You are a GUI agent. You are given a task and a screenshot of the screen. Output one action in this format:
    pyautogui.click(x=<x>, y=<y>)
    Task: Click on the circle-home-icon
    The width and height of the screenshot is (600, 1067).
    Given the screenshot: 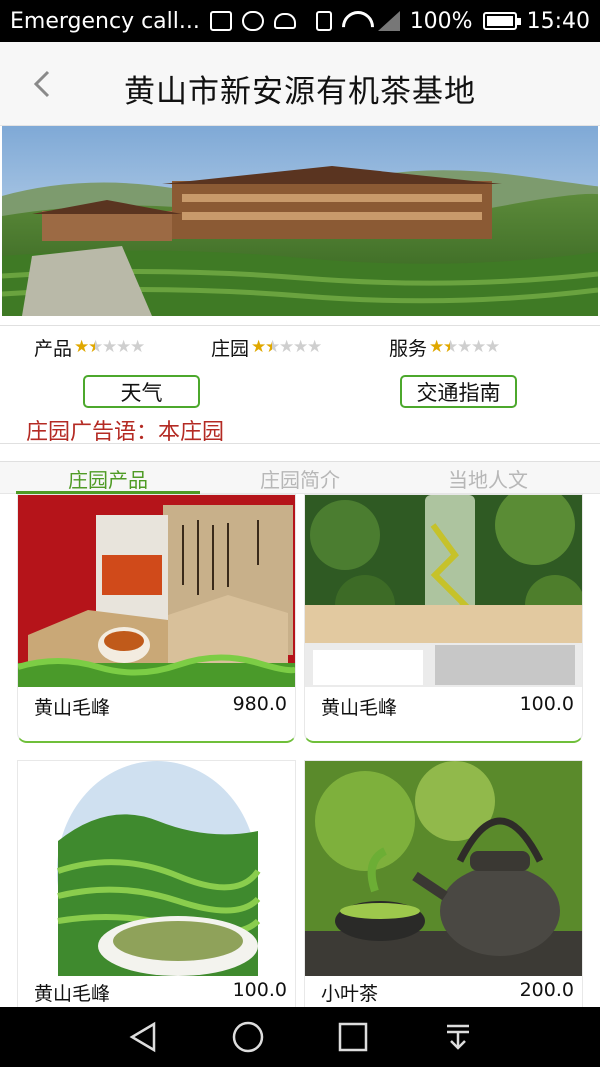 What is the action you would take?
    pyautogui.click(x=247, y=1037)
    